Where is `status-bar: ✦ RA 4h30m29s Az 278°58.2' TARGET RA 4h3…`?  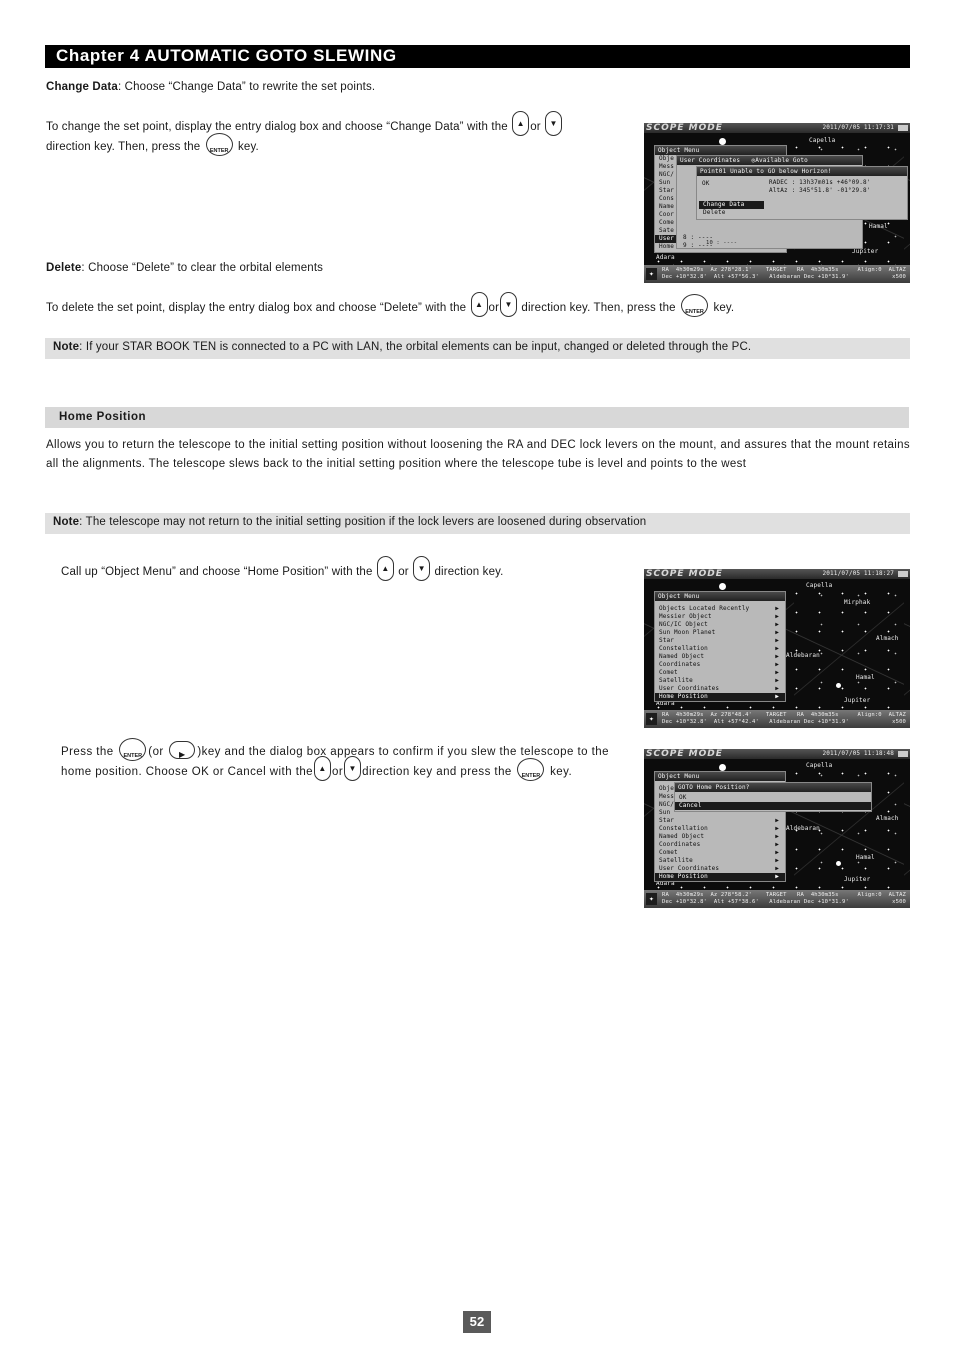
status-bar: ✦ RA 4h30m29s Az 278°58.2' TARGET RA 4h3… is located at coordinates (777, 899).